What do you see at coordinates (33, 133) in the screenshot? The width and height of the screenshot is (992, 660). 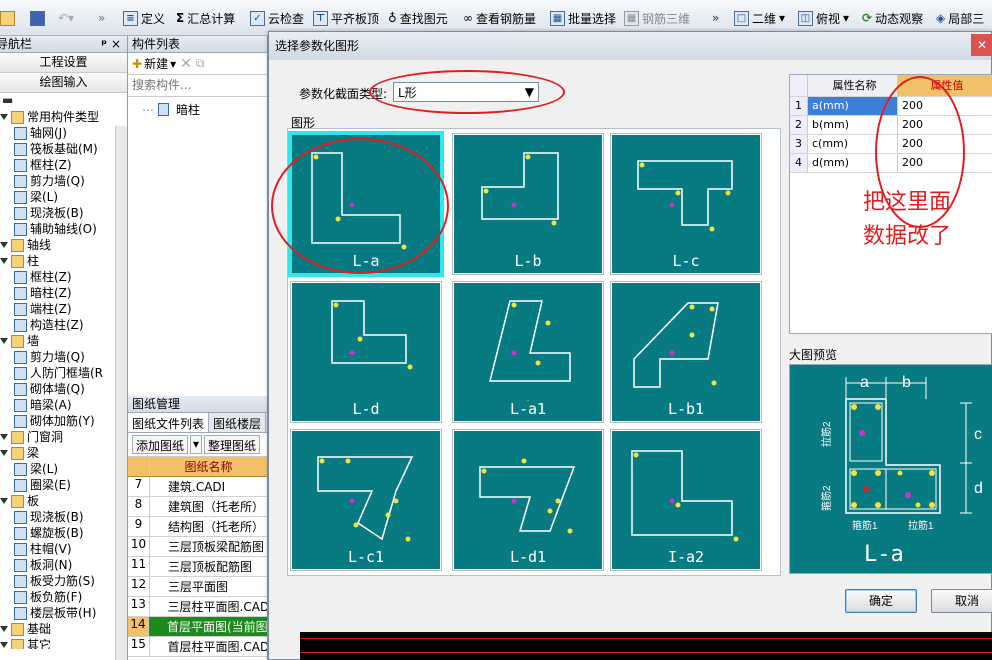 I see `nav-item: 轴网(J)` at bounding box center [33, 133].